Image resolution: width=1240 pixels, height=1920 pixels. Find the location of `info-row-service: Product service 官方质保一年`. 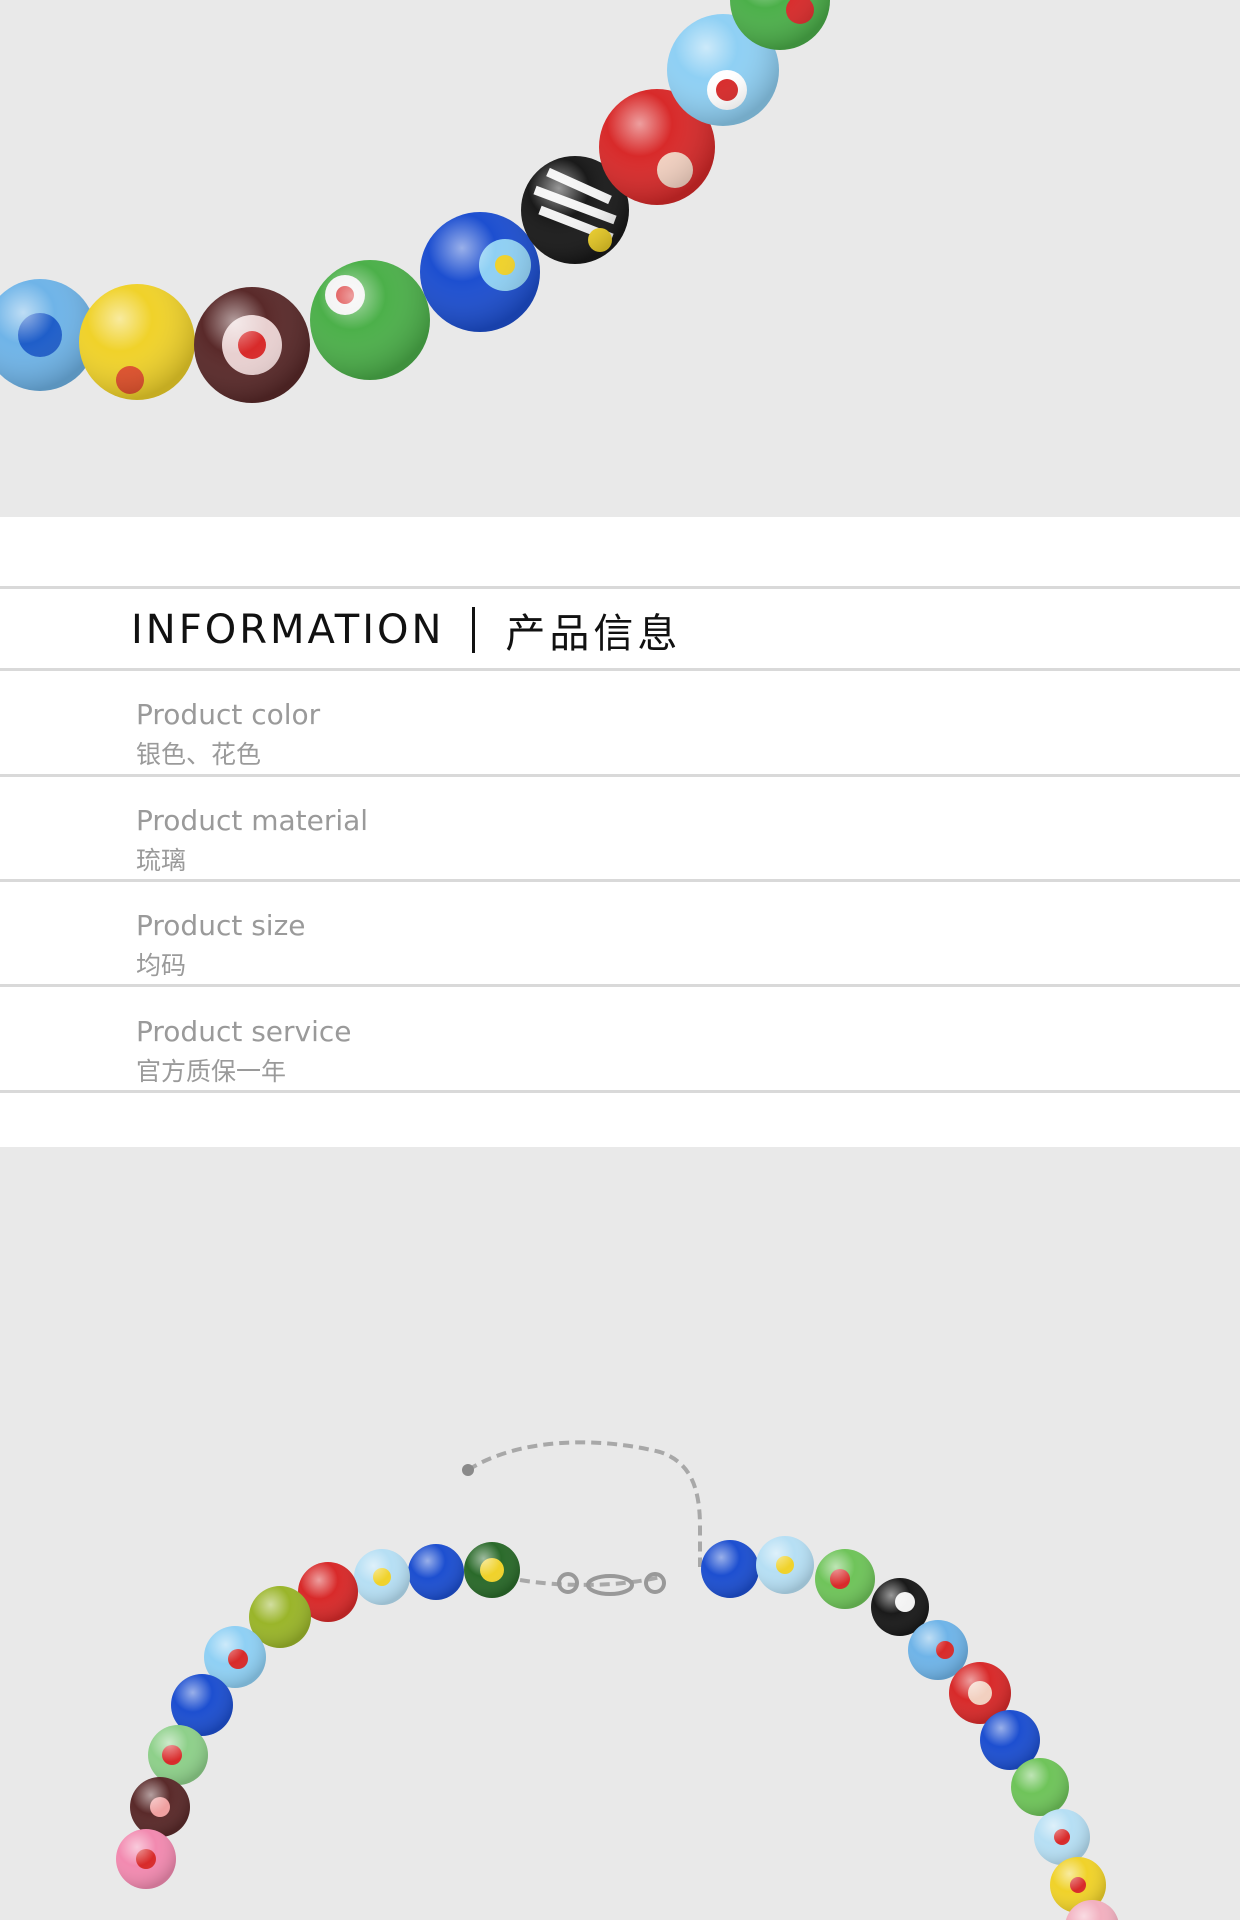

info-row-service: Product service 官方质保一年 is located at coordinates (636, 1052).